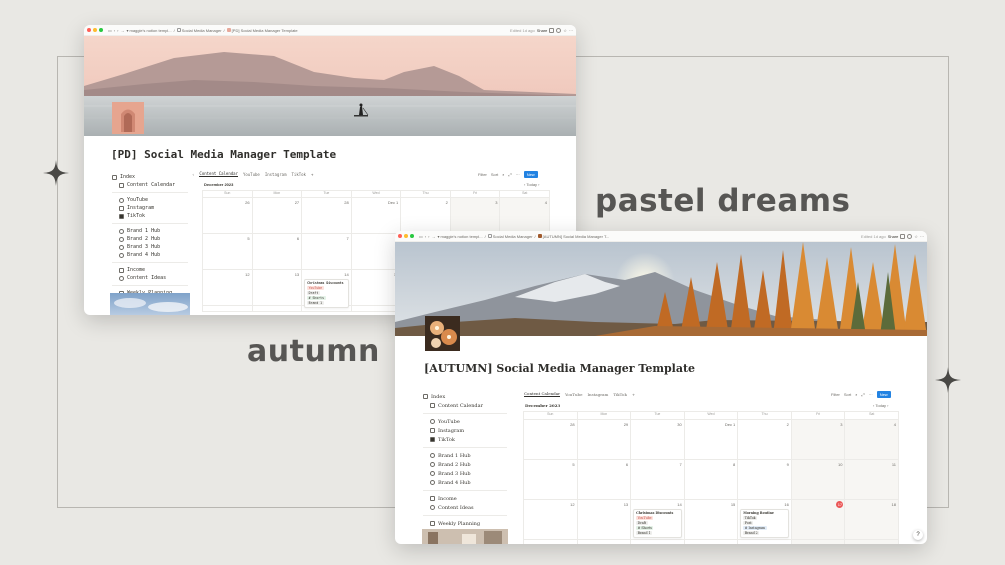  Describe the element at coordinates (228, 288) in the screenshot. I see `calendar-day: 12` at that location.